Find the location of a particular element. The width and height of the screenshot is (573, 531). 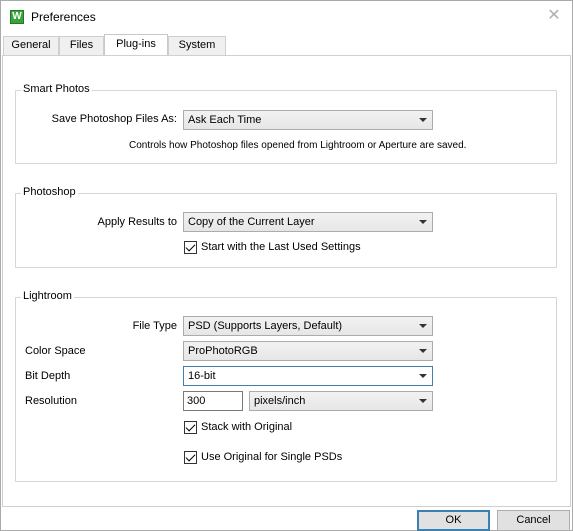

color-space-value: ProPhotoRGB is located at coordinates (223, 351).